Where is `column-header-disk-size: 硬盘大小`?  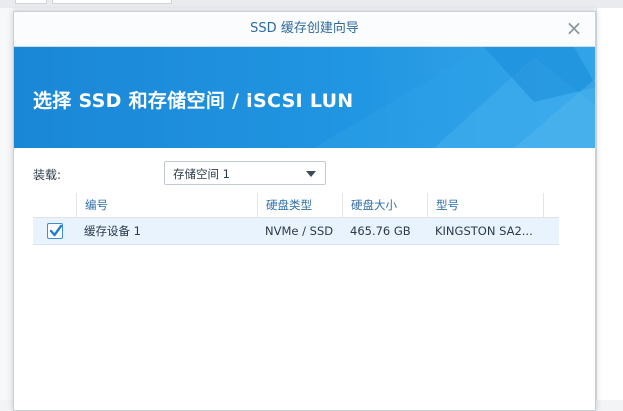 column-header-disk-size: 硬盘大小 is located at coordinates (384, 205).